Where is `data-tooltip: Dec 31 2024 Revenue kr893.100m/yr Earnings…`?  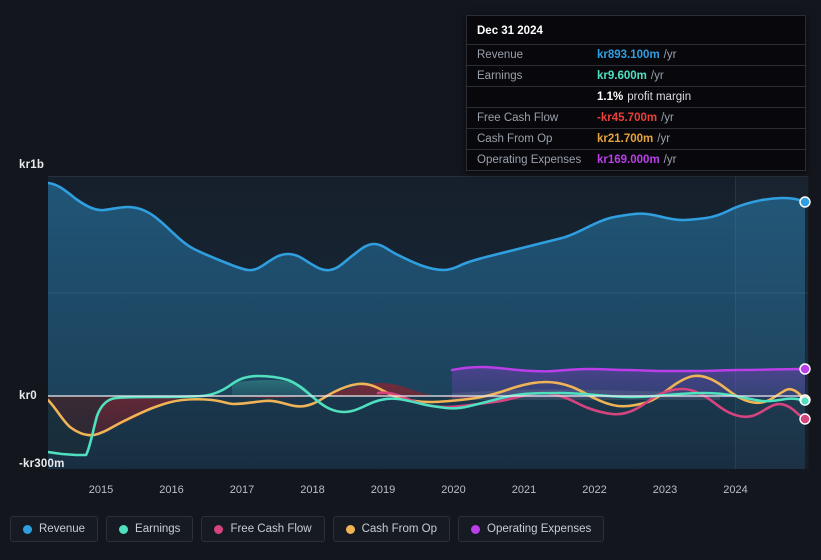 data-tooltip: Dec 31 2024 Revenue kr893.100m/yr Earnings… is located at coordinates (636, 93).